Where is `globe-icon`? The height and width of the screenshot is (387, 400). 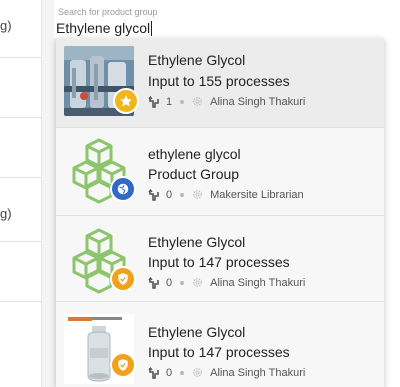 globe-icon is located at coordinates (123, 189).